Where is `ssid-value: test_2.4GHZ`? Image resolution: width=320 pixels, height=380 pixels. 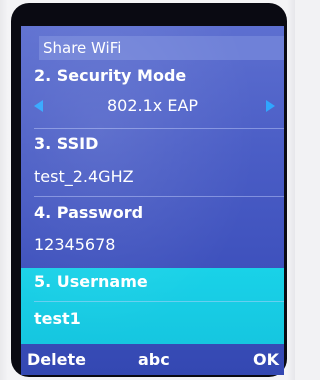 ssid-value: test_2.4GHZ is located at coordinates (84, 176).